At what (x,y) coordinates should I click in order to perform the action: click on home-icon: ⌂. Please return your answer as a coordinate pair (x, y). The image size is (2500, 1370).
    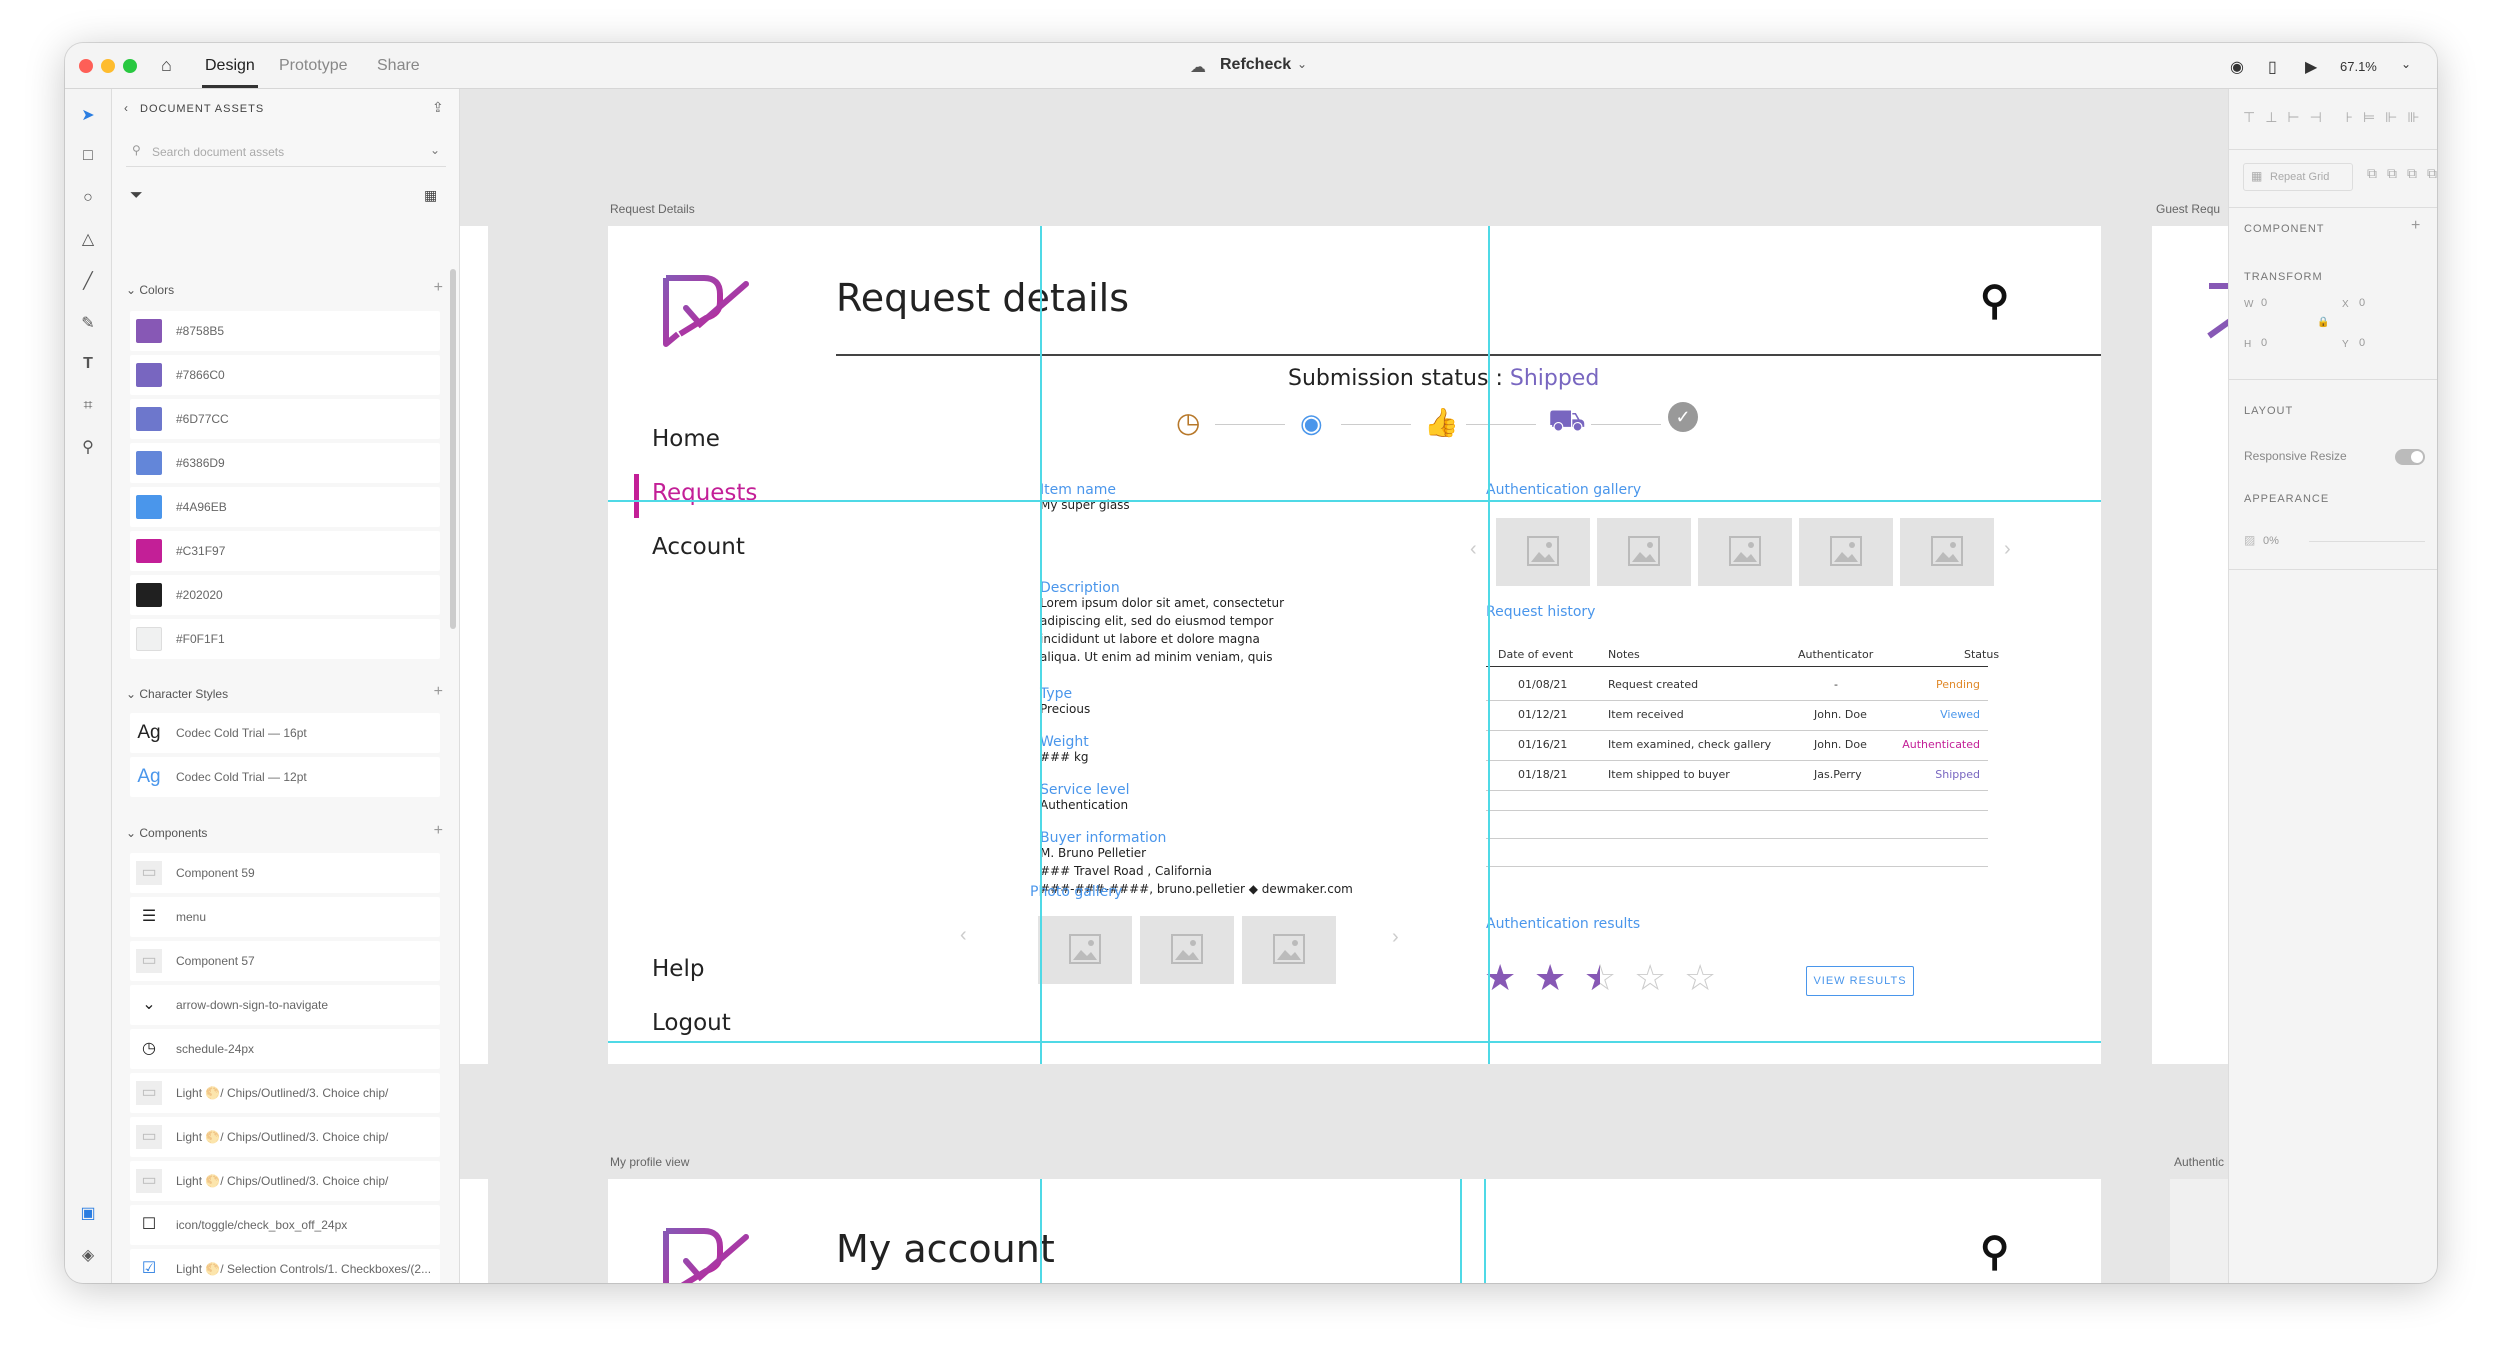
    Looking at the image, I should click on (166, 65).